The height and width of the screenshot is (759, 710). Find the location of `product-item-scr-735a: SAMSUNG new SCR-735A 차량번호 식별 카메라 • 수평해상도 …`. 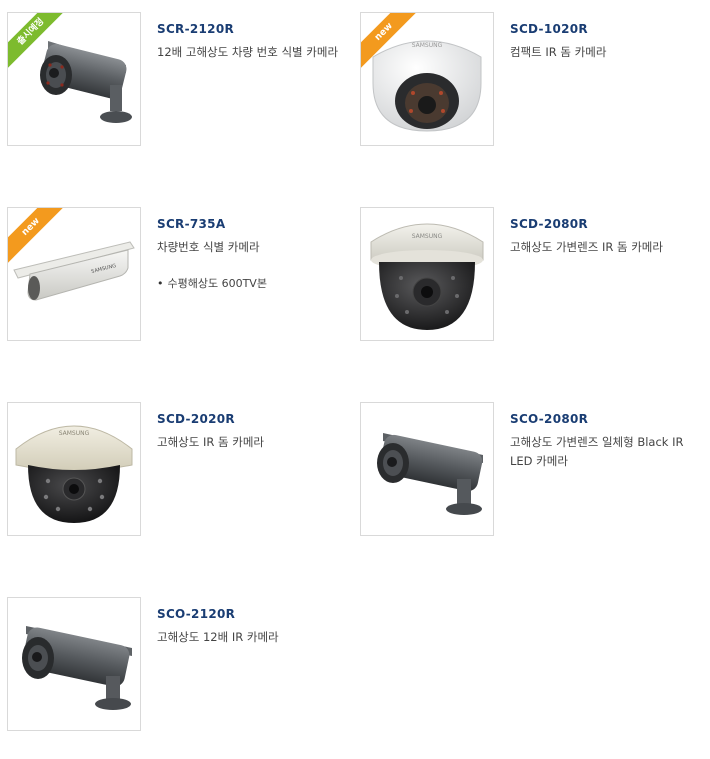

product-item-scr-735a: SAMSUNG new SCR-735A 차량번호 식별 카메라 • 수평해상도 … is located at coordinates (182, 274).